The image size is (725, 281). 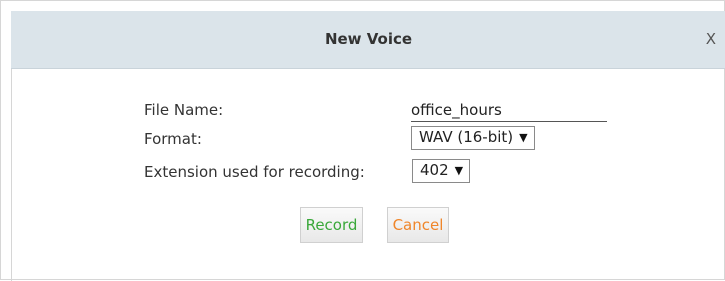 What do you see at coordinates (711, 39) in the screenshot?
I see `close-button: X` at bounding box center [711, 39].